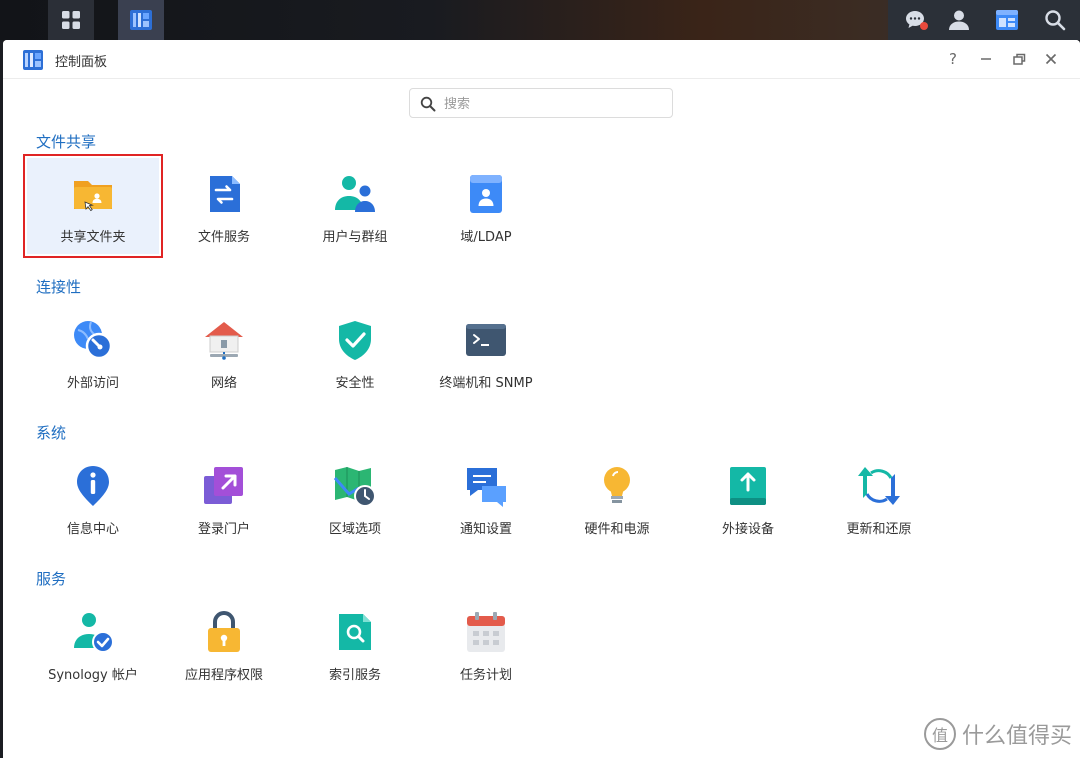 This screenshot has height=758, width=1080. I want to click on login-portal-icon, so click(223, 485).